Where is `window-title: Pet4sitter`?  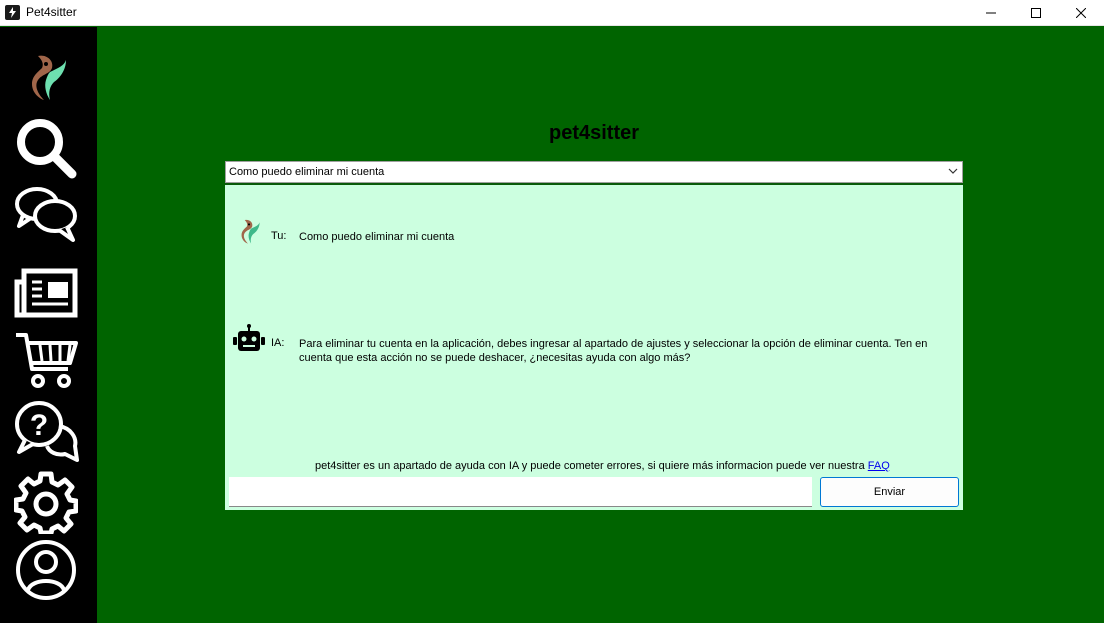 window-title: Pet4sitter is located at coordinates (51, 12).